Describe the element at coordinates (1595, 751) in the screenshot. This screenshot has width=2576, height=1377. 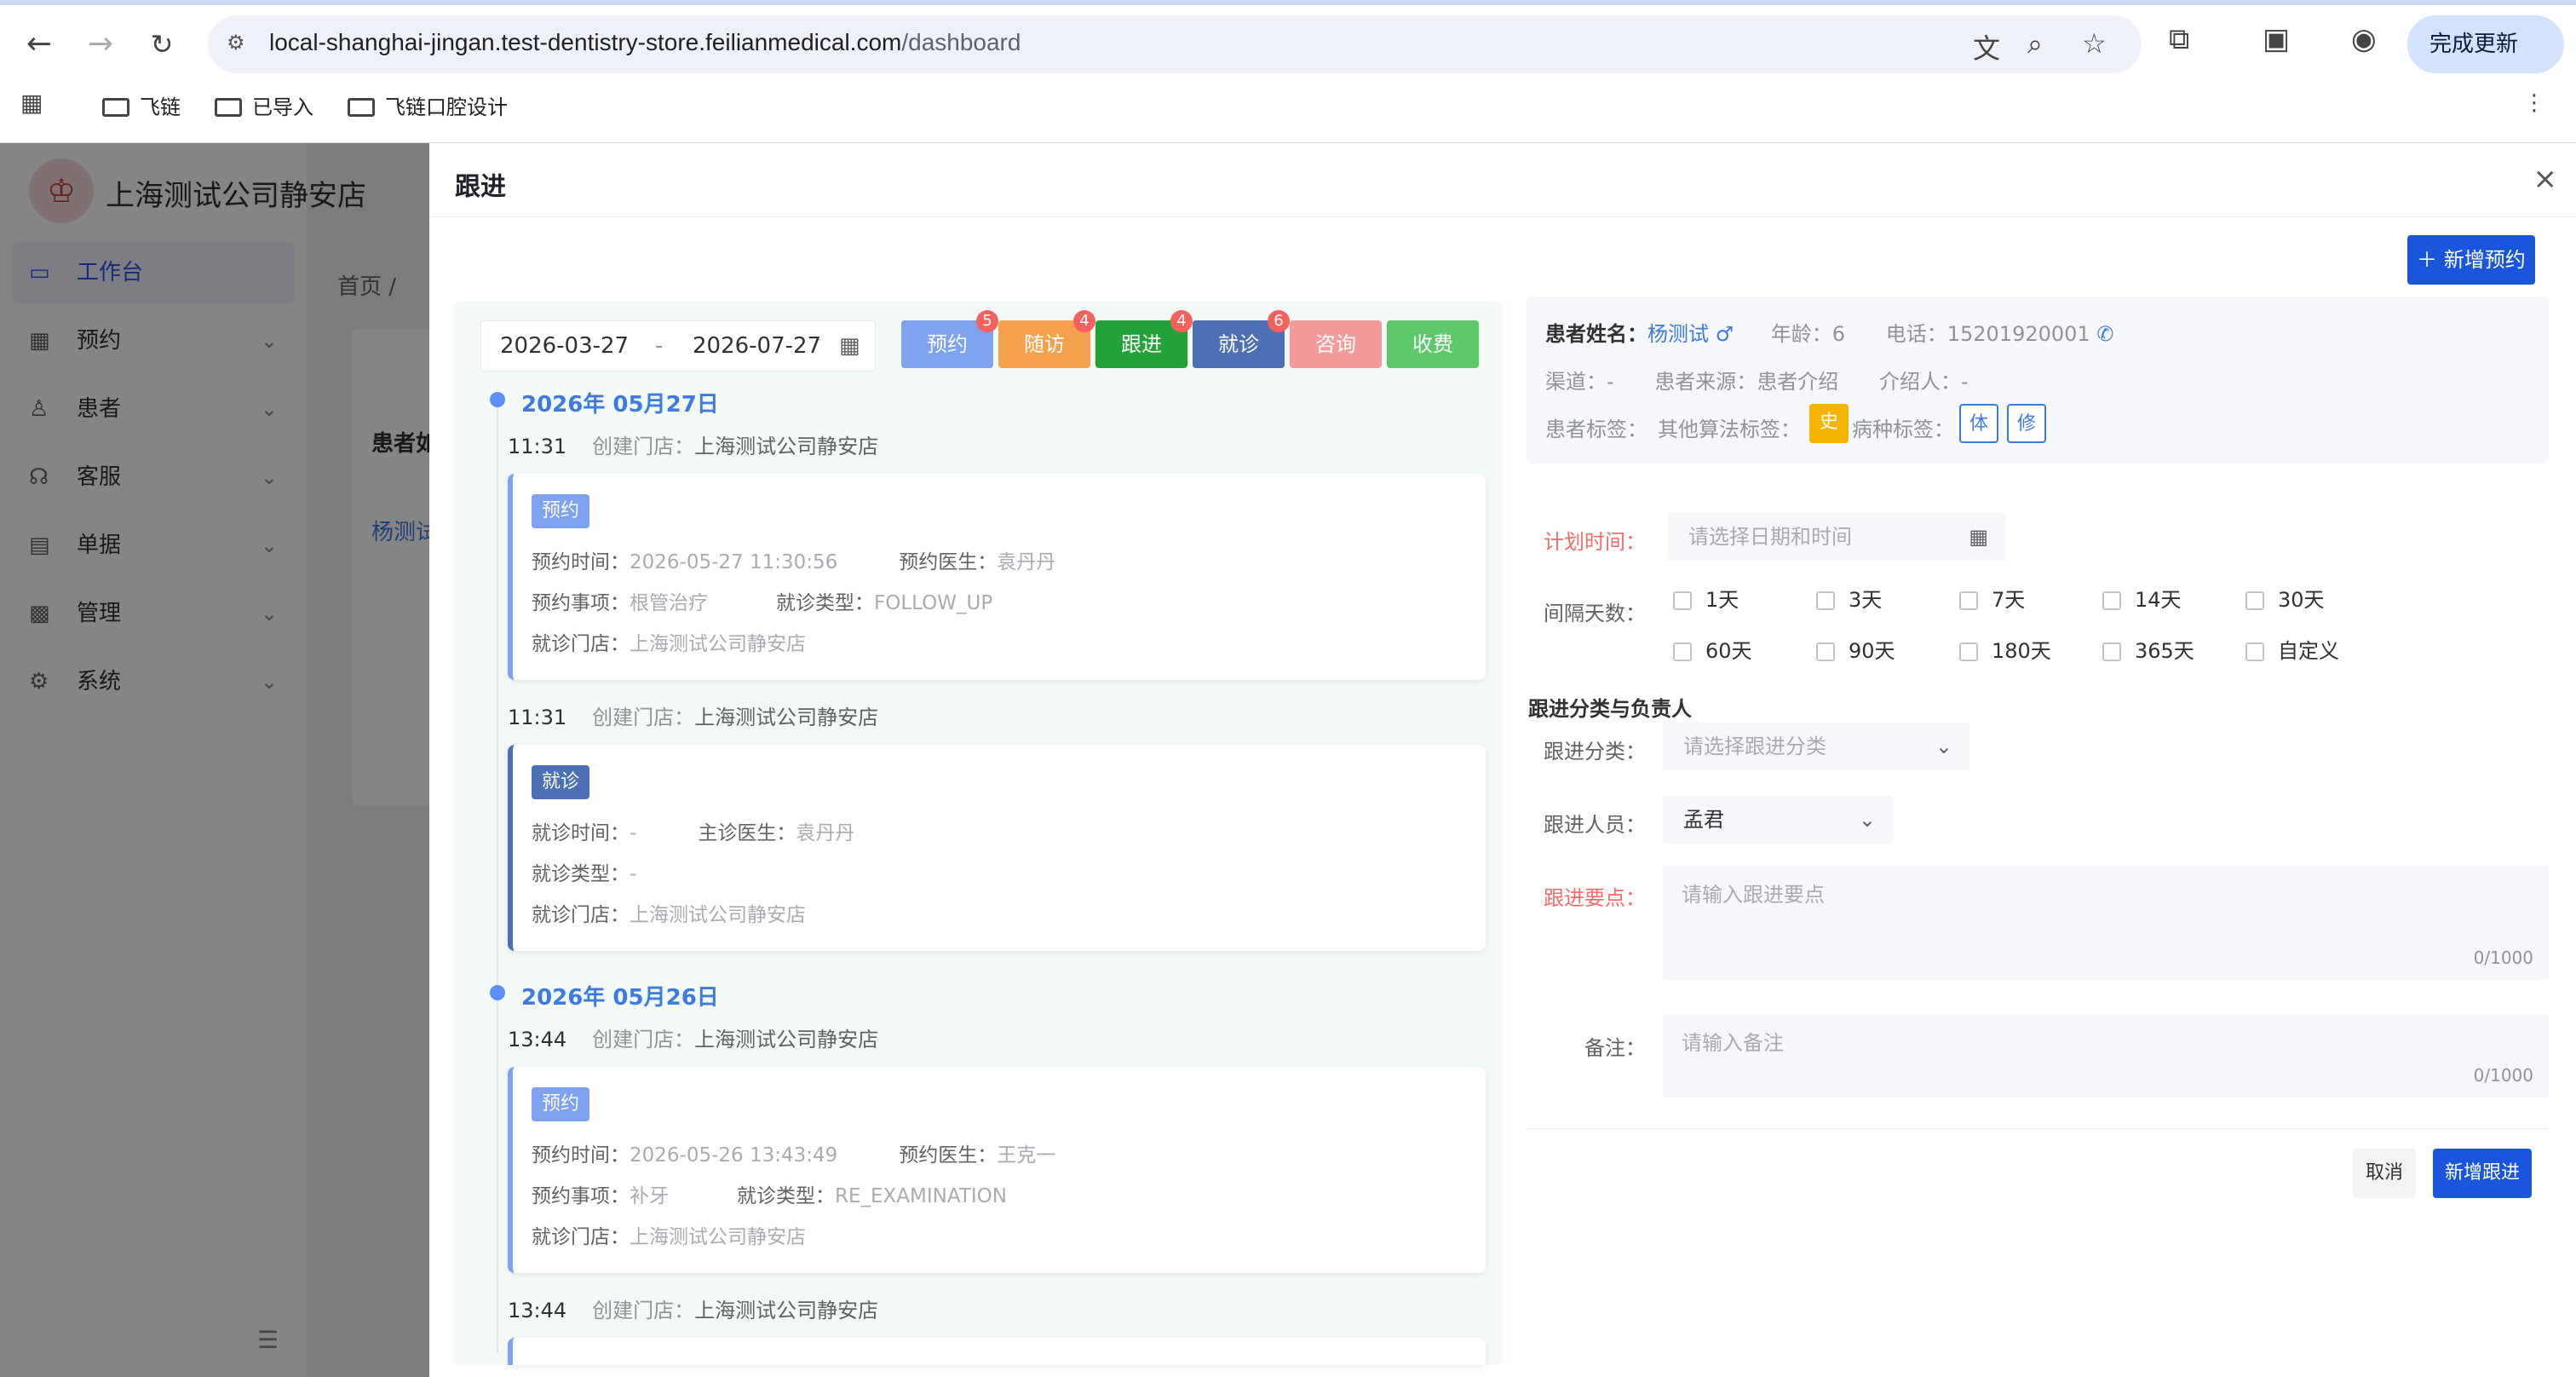
I see `category-label: 跟进分类：` at that location.